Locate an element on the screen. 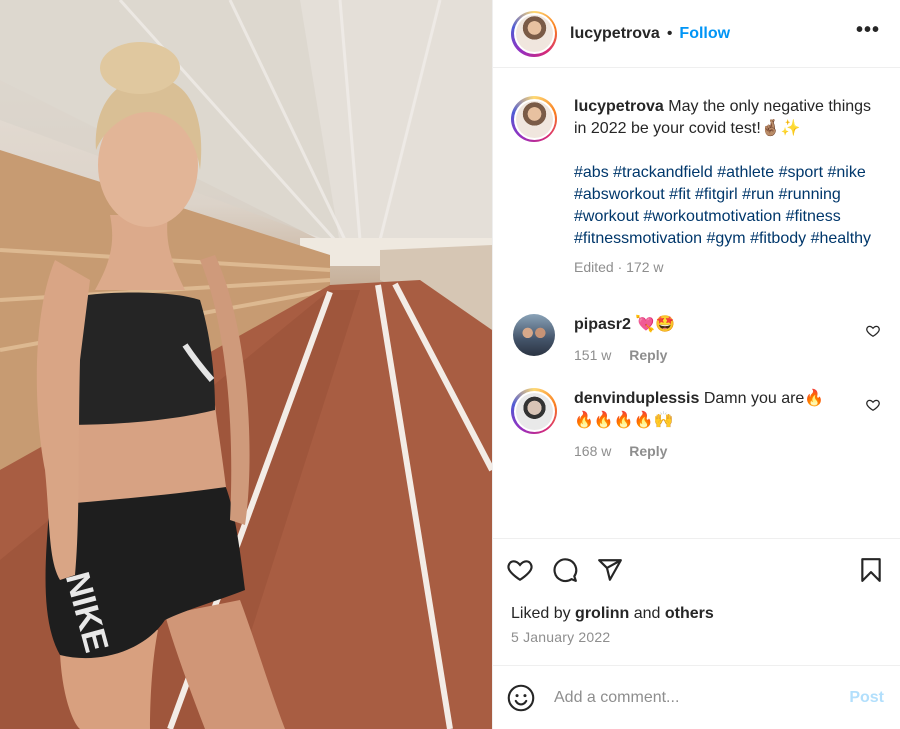  follow-button: Follow is located at coordinates (704, 34).